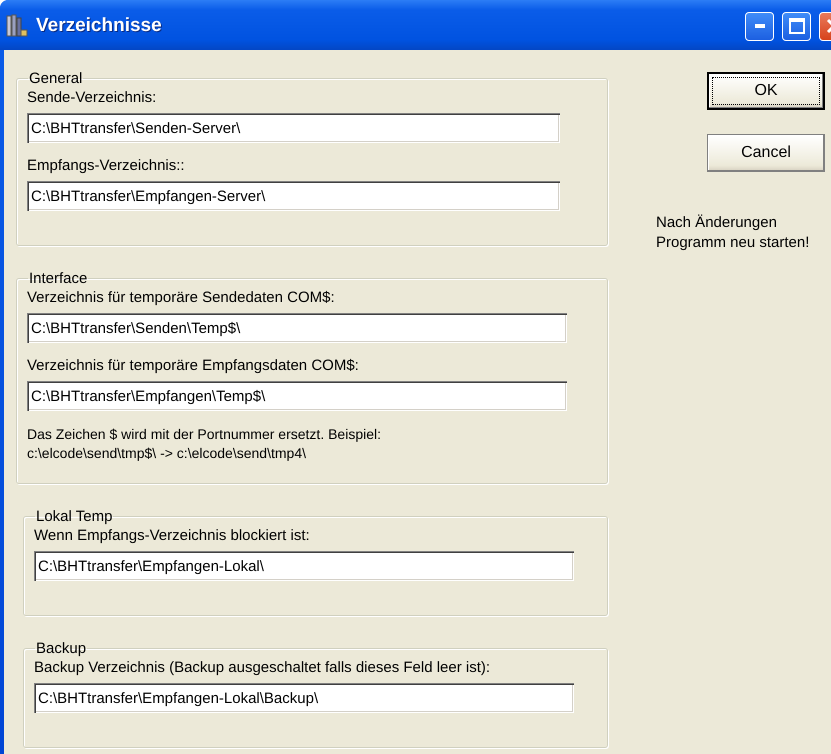 This screenshot has width=831, height=754. I want to click on minimize-button, so click(759, 26).